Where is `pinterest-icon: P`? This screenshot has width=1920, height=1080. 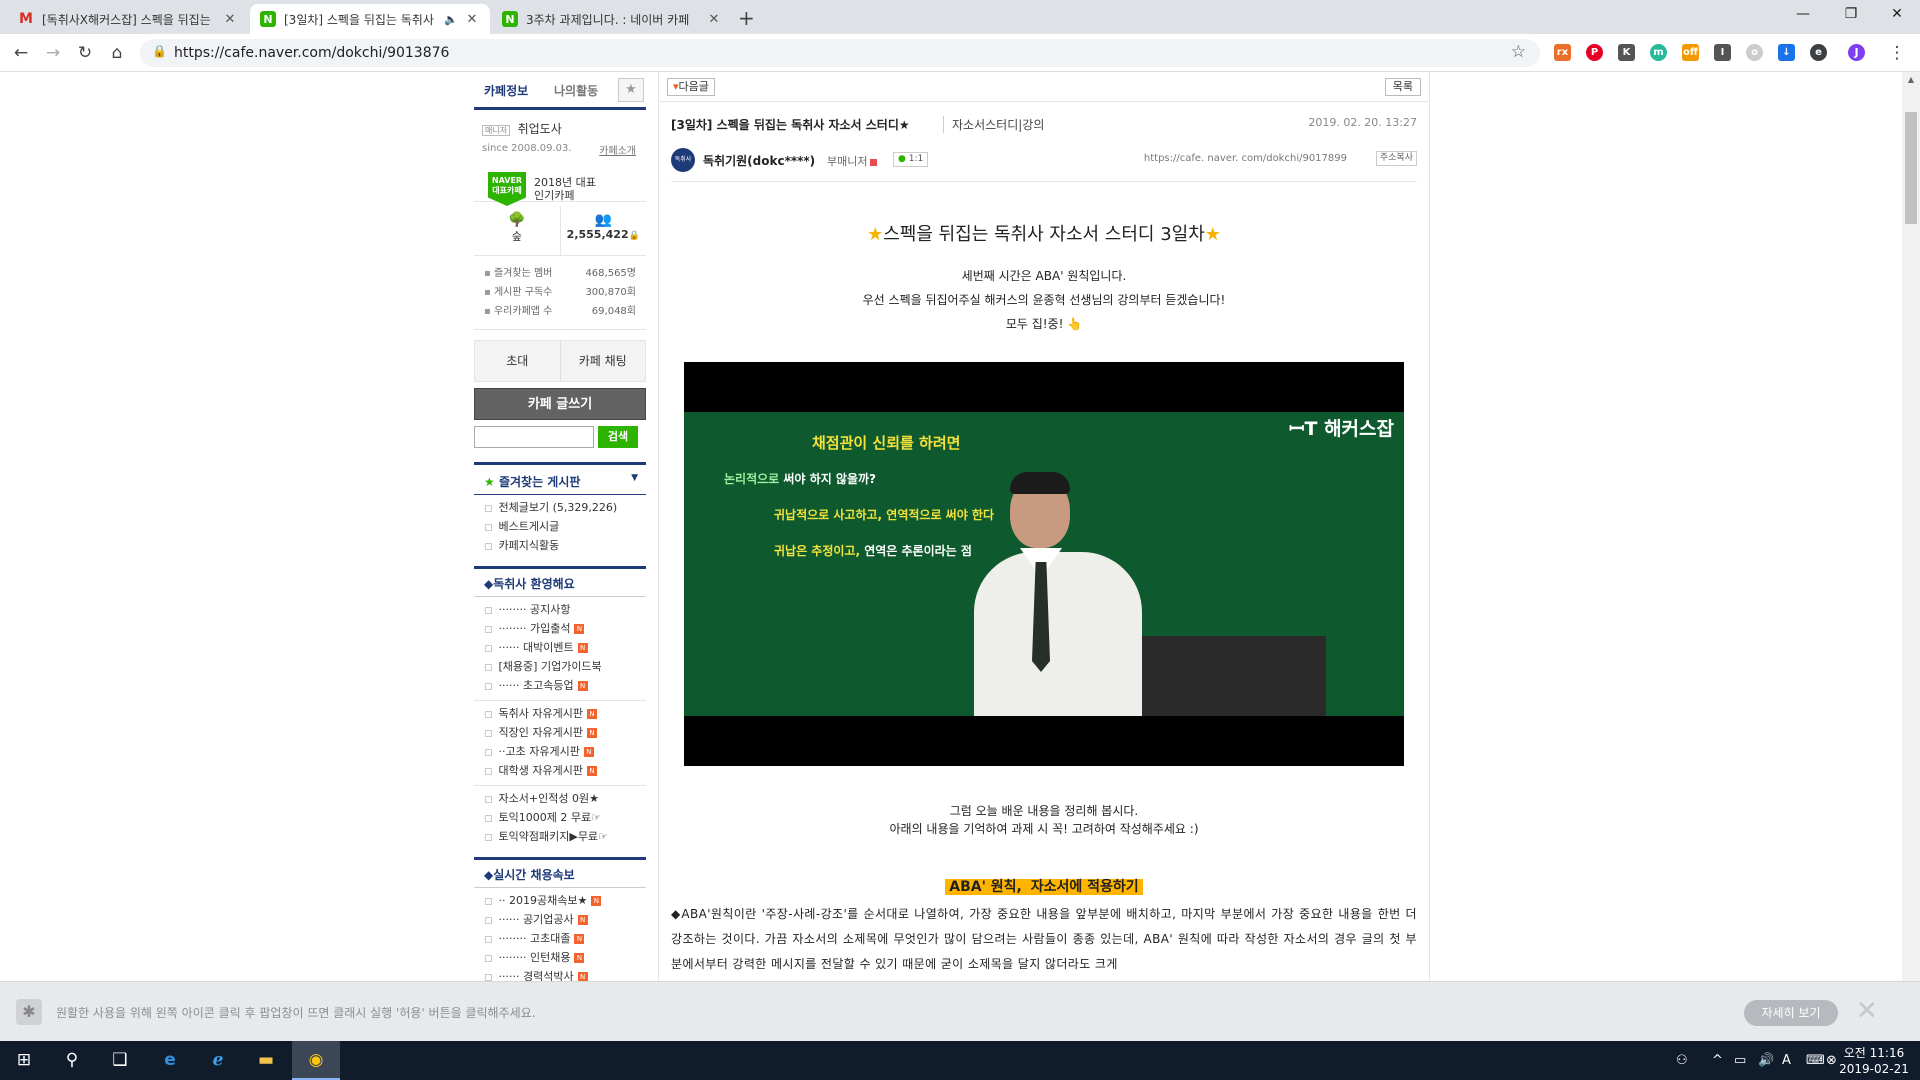
pinterest-icon: P is located at coordinates (1594, 52).